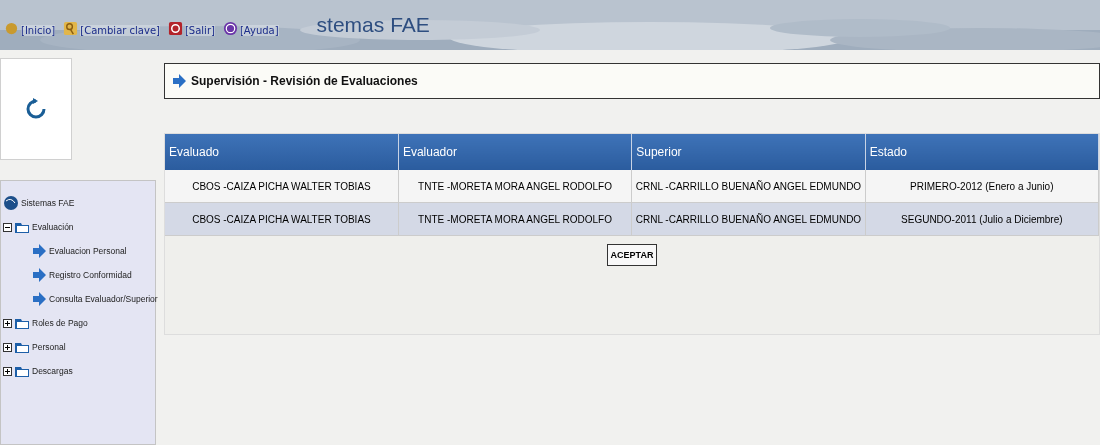 The width and height of the screenshot is (1100, 445). What do you see at coordinates (7, 227) in the screenshot?
I see `collapse-icon` at bounding box center [7, 227].